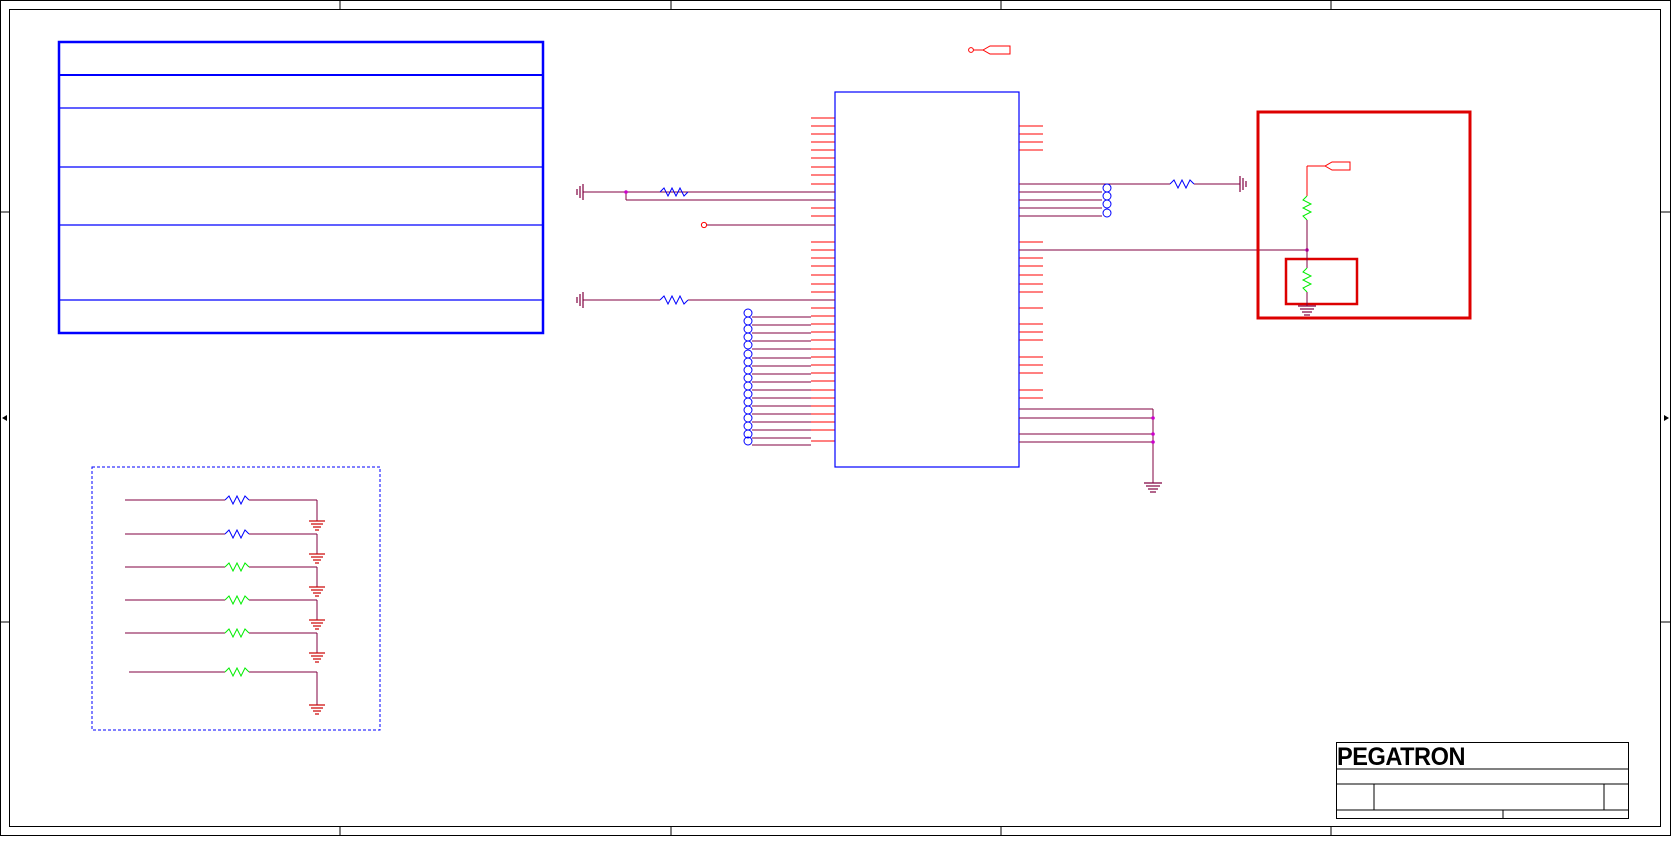 The width and height of the screenshot is (1671, 841). What do you see at coordinates (4, 418) in the screenshot?
I see `zone-arrow-left-icon` at bounding box center [4, 418].